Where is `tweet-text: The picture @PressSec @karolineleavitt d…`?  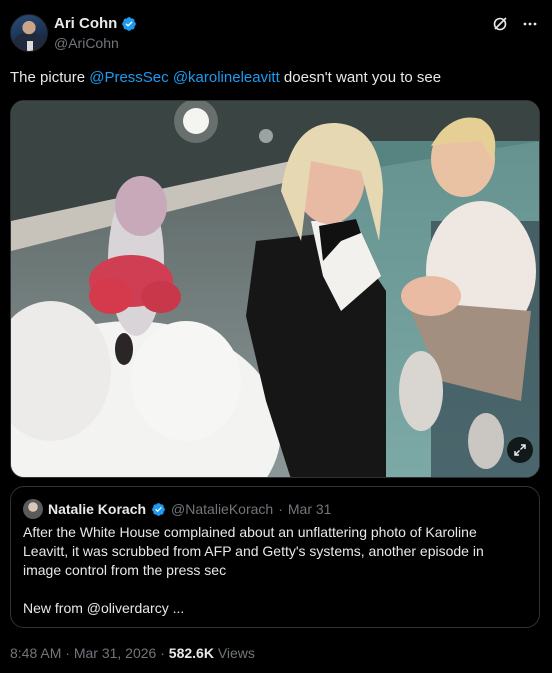 tweet-text: The picture @PressSec @karolineleavitt d… is located at coordinates (225, 78).